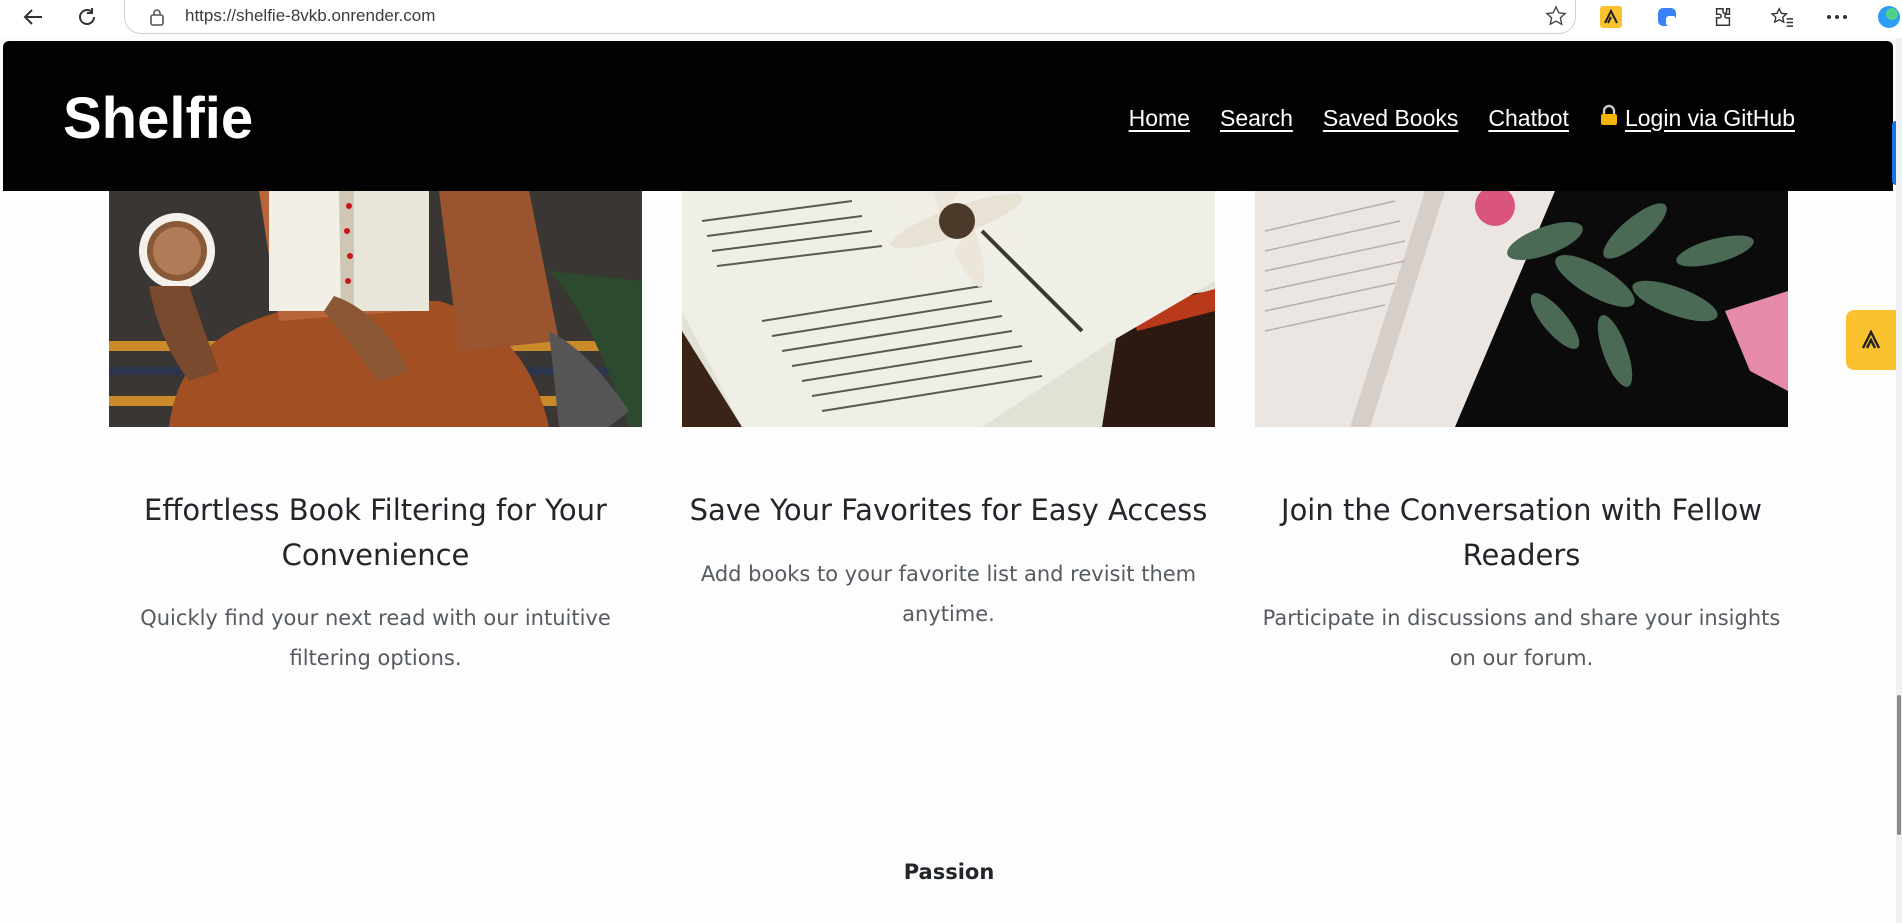 The image size is (1902, 923). Describe the element at coordinates (850, 17) in the screenshot. I see `address-bar: https://shelfie-8vkb.onrender.com` at that location.